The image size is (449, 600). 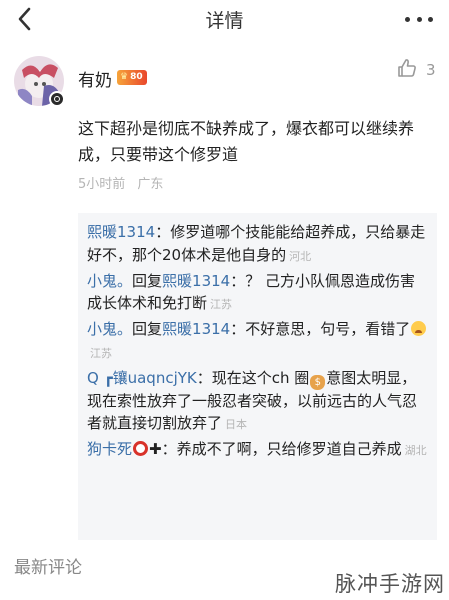 I want to click on plus-emoji-icon: ✚, so click(x=155, y=449).